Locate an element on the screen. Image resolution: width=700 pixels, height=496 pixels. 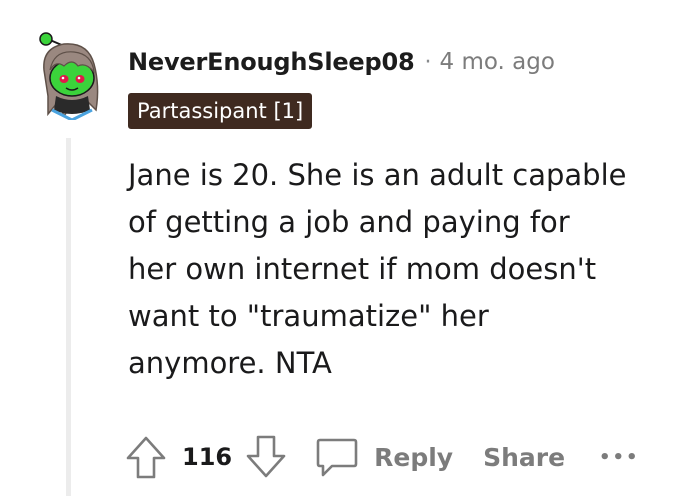
reply-button: Reply is located at coordinates (383, 457).